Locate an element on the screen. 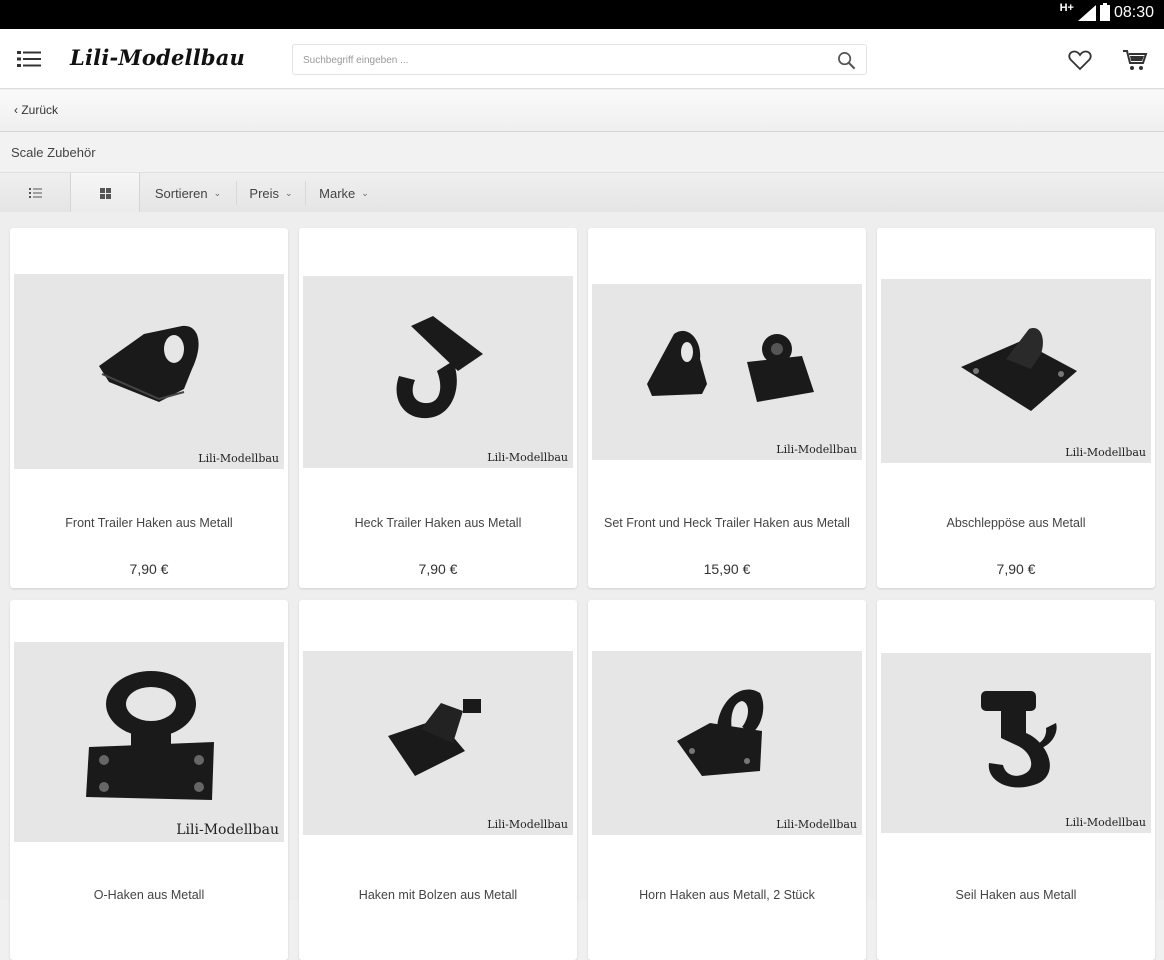 The image size is (1164, 960). list-view-icon is located at coordinates (35, 193).